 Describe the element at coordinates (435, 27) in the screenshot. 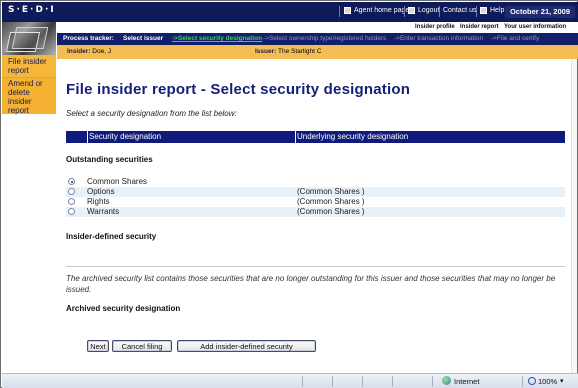

I see `insider-profile-link: Insider profile` at that location.